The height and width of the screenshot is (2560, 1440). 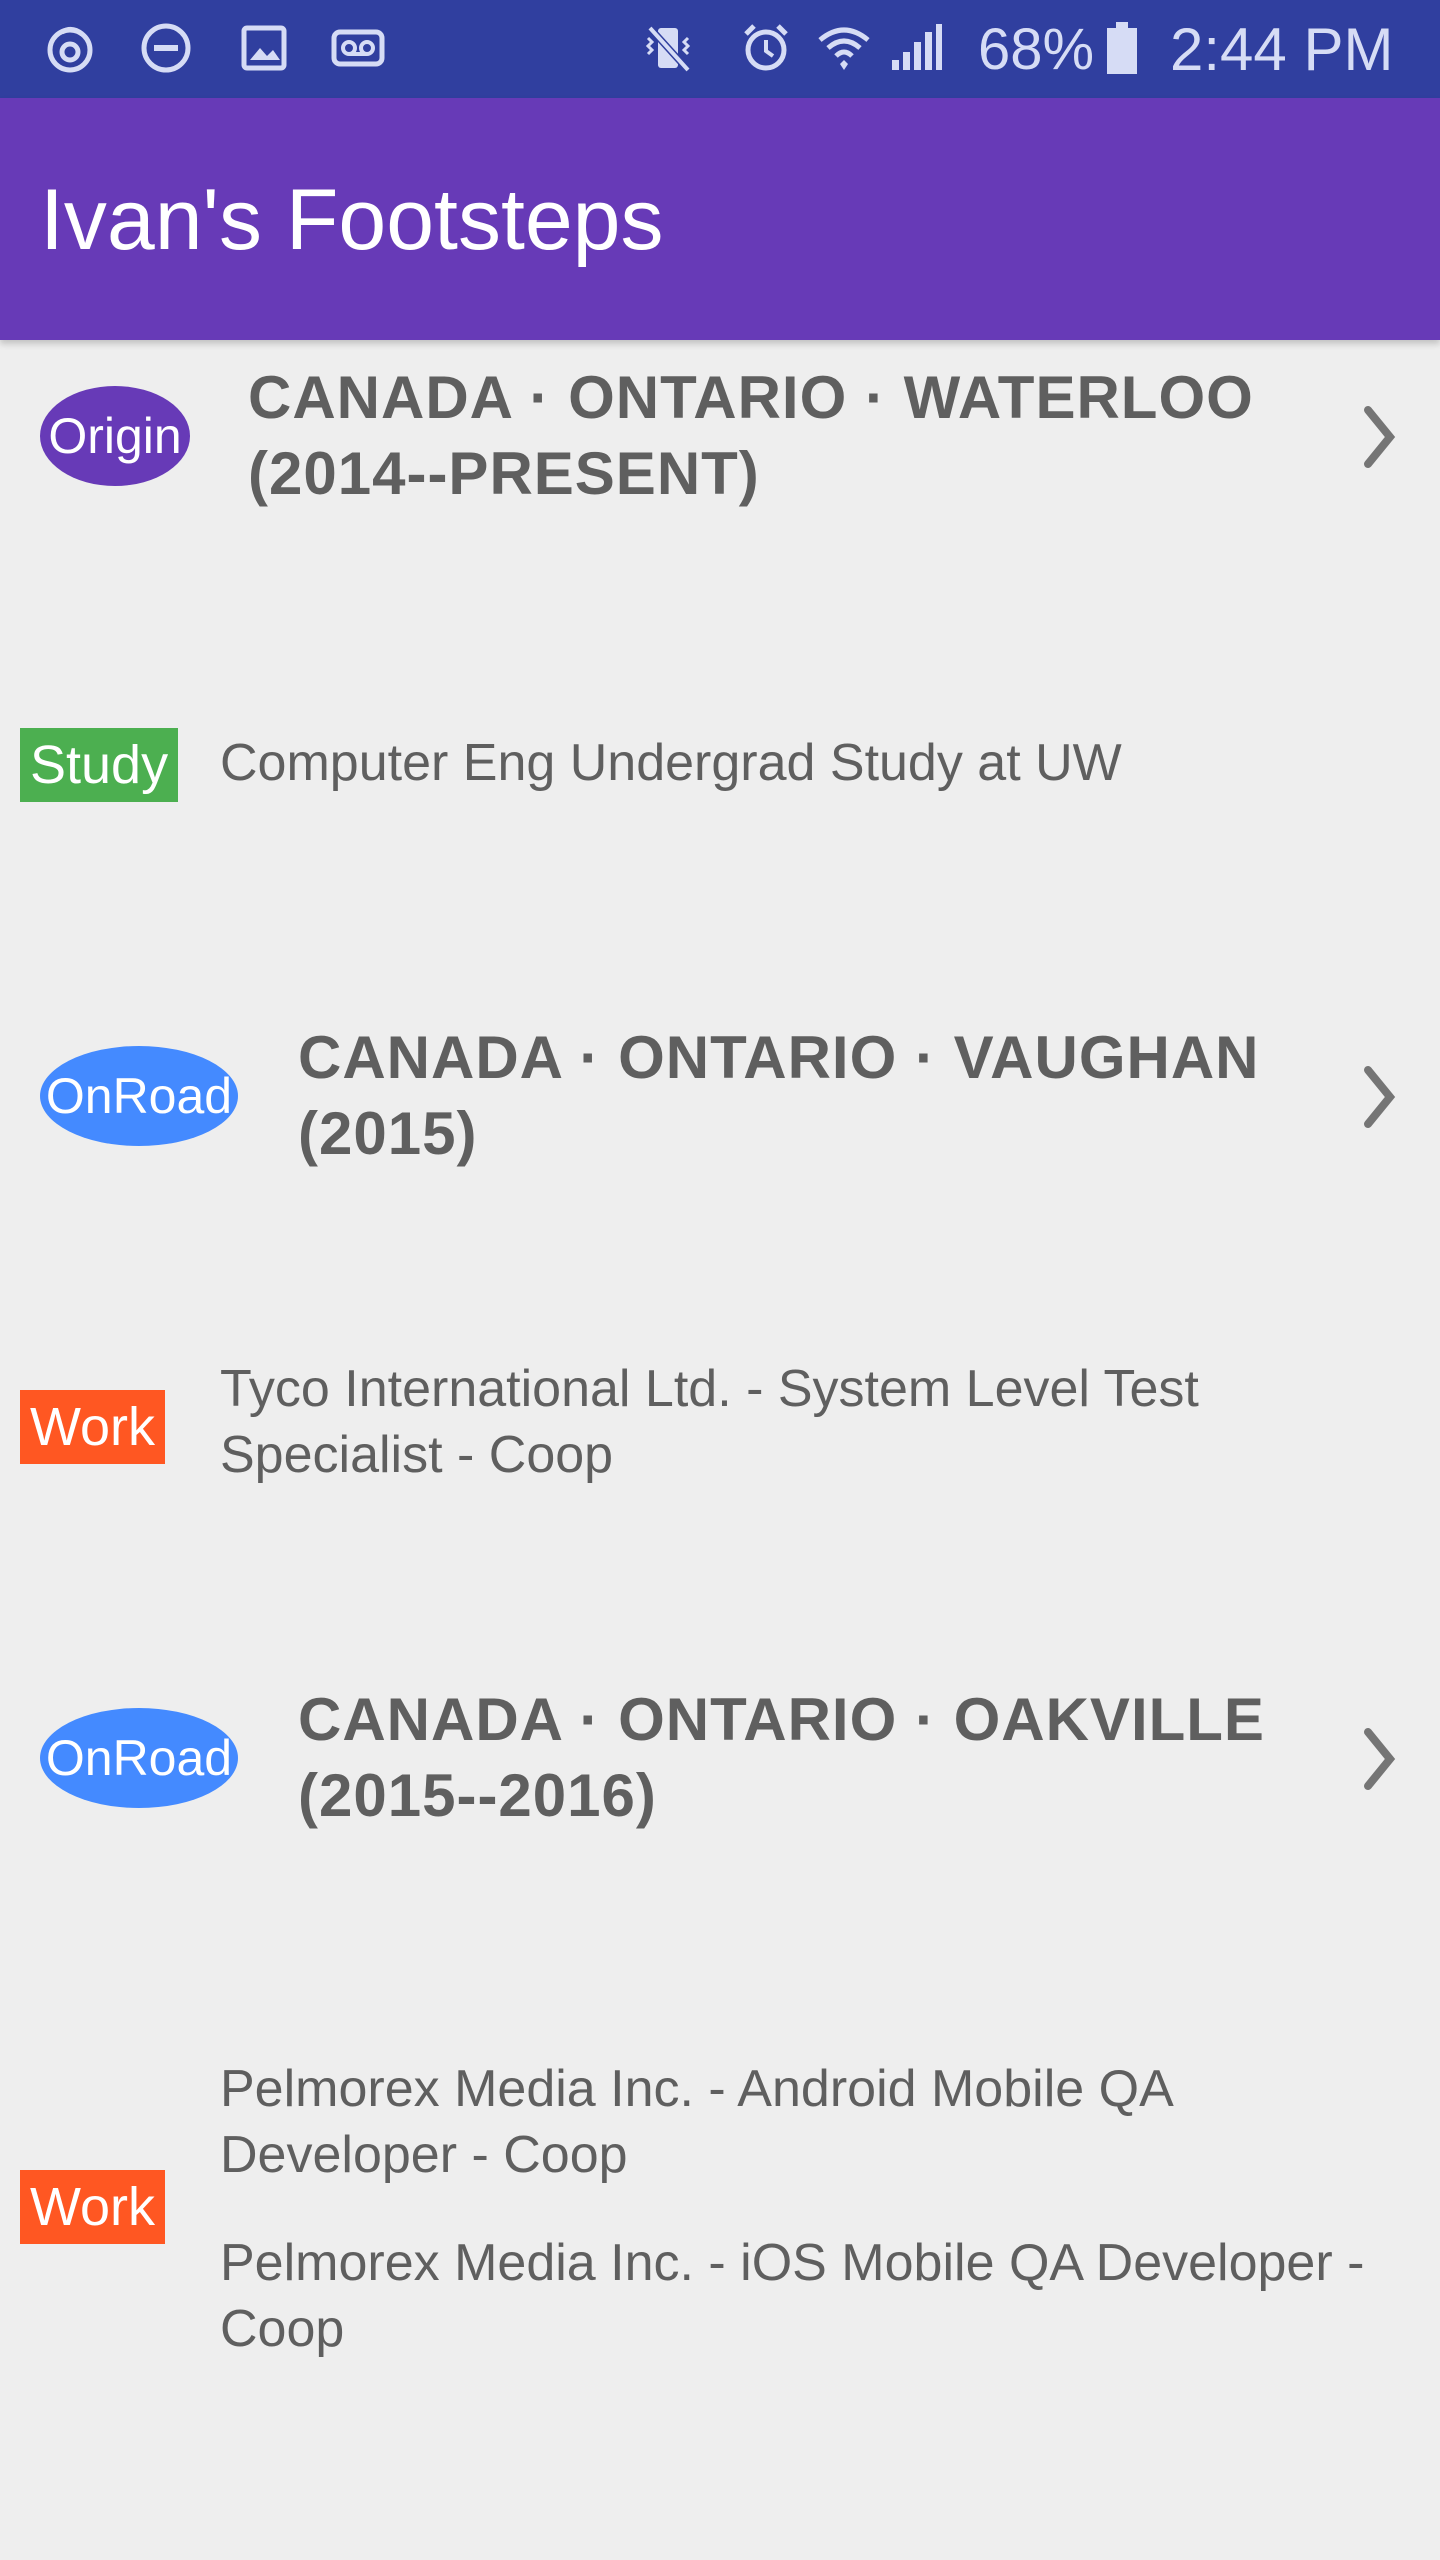 I want to click on do-not-disturb-icon, so click(x=166, y=48).